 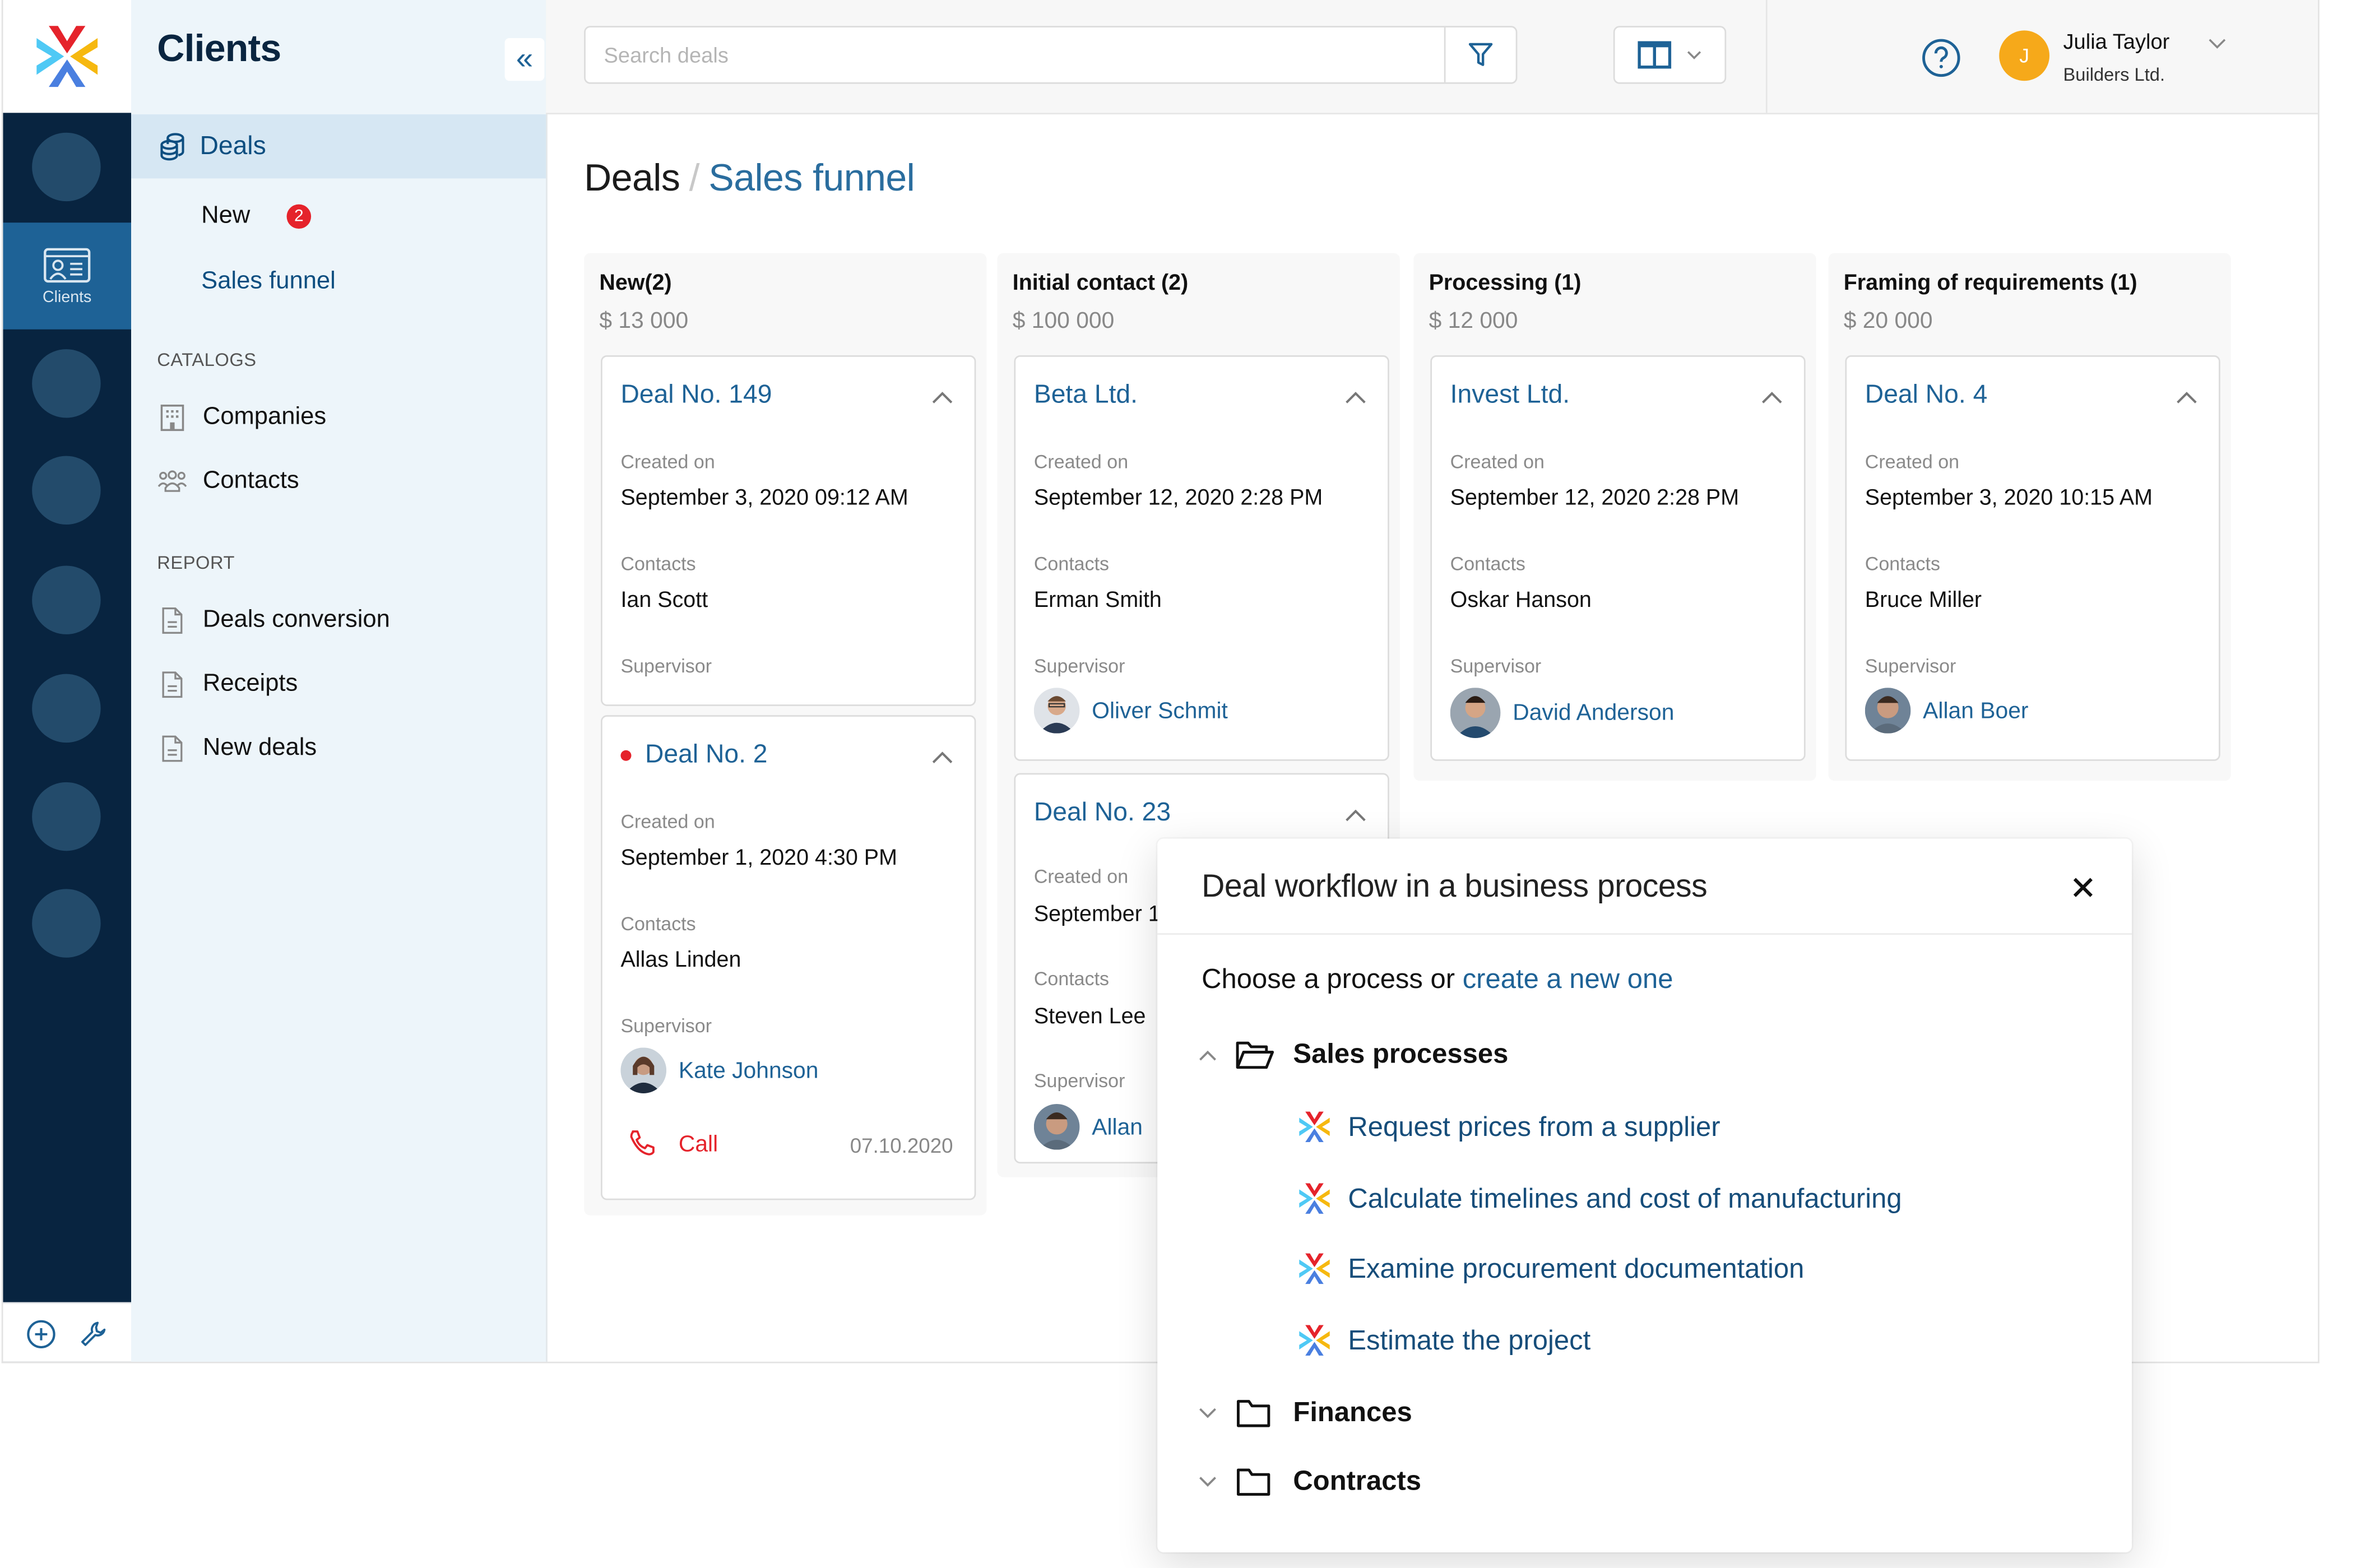 I want to click on logo-icon, so click(x=67, y=56).